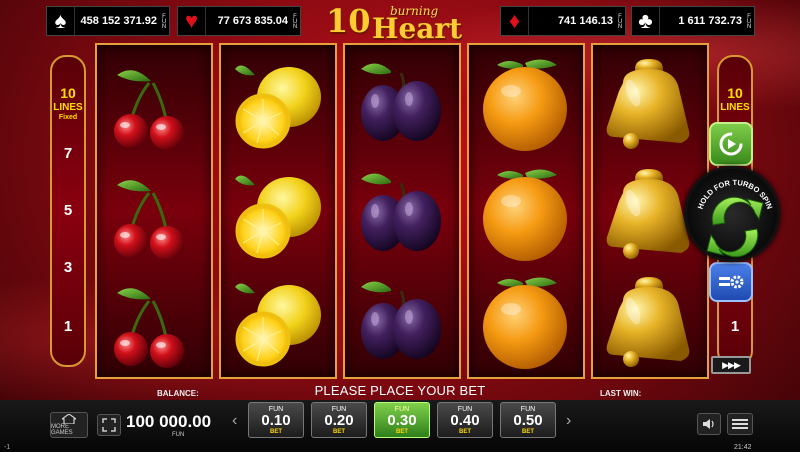  I want to click on status-message: PLEASE PLACE YOUR BET, so click(400, 390).